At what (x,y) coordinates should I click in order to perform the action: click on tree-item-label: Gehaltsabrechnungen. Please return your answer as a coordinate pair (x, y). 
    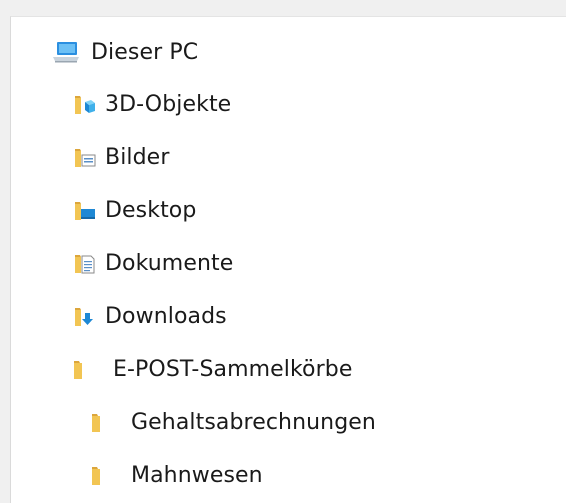
    Looking at the image, I should click on (253, 422).